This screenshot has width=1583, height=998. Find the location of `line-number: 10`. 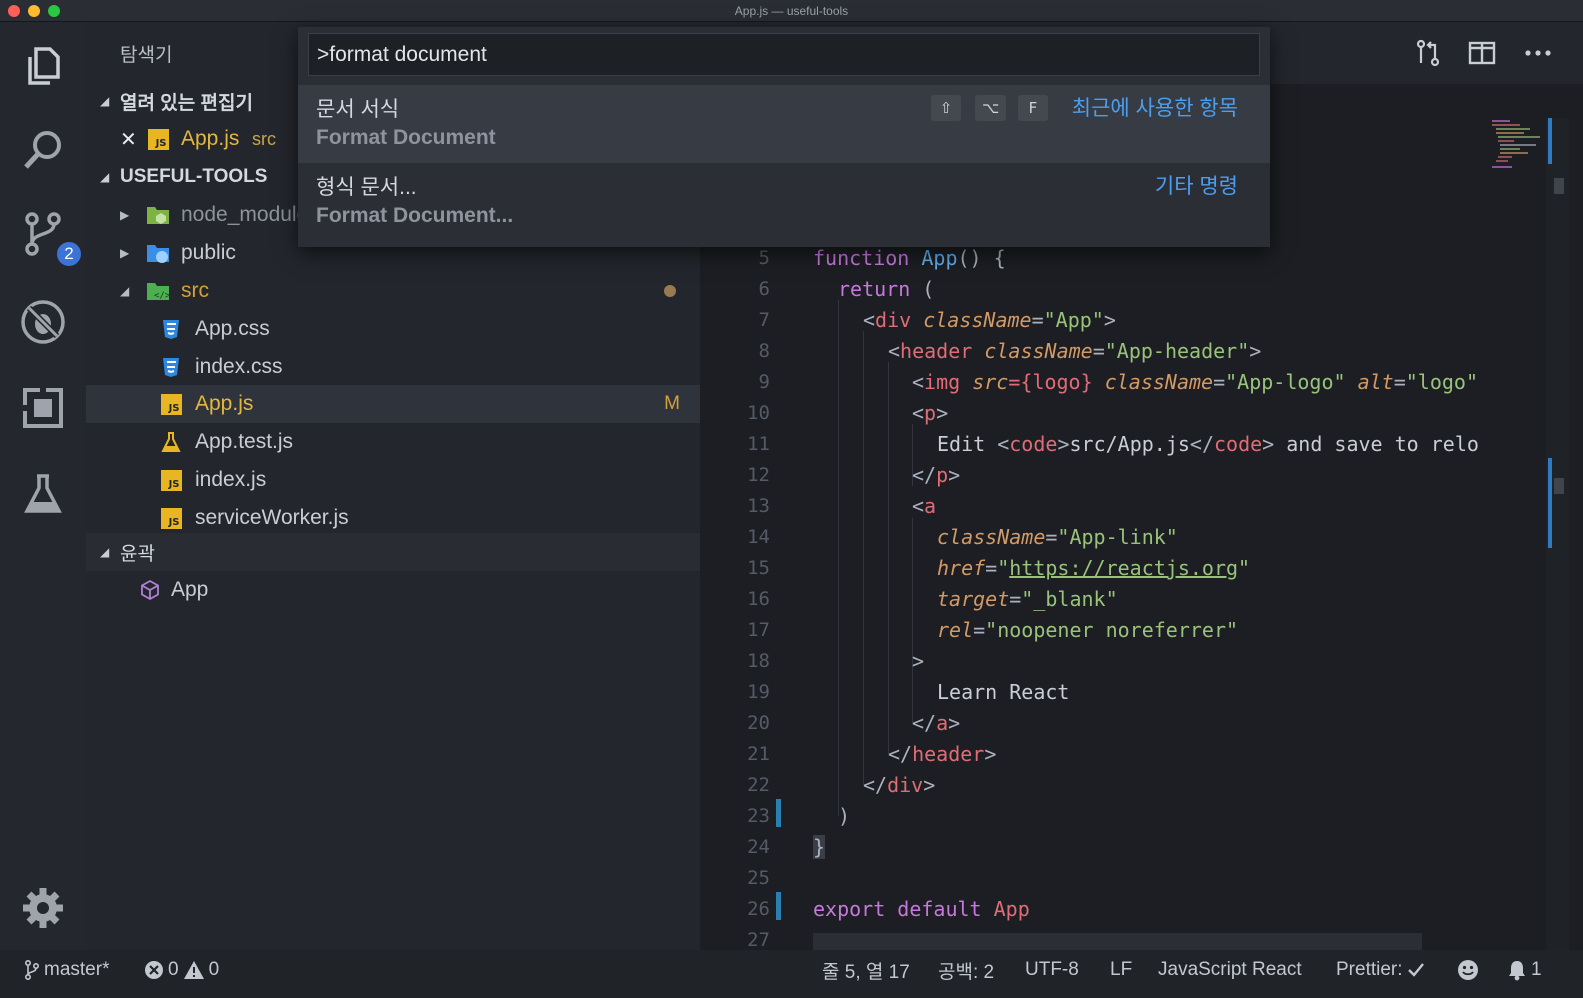

line-number: 10 is located at coordinates (758, 413).